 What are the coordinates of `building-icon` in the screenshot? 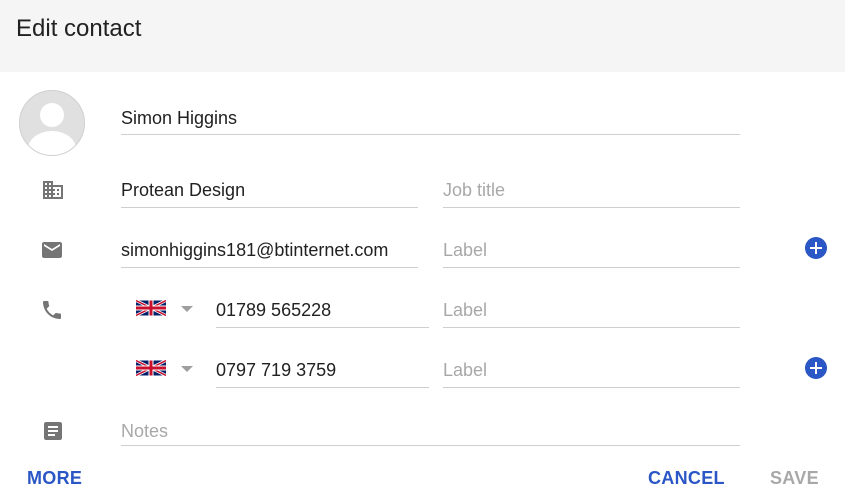 It's located at (53, 190).